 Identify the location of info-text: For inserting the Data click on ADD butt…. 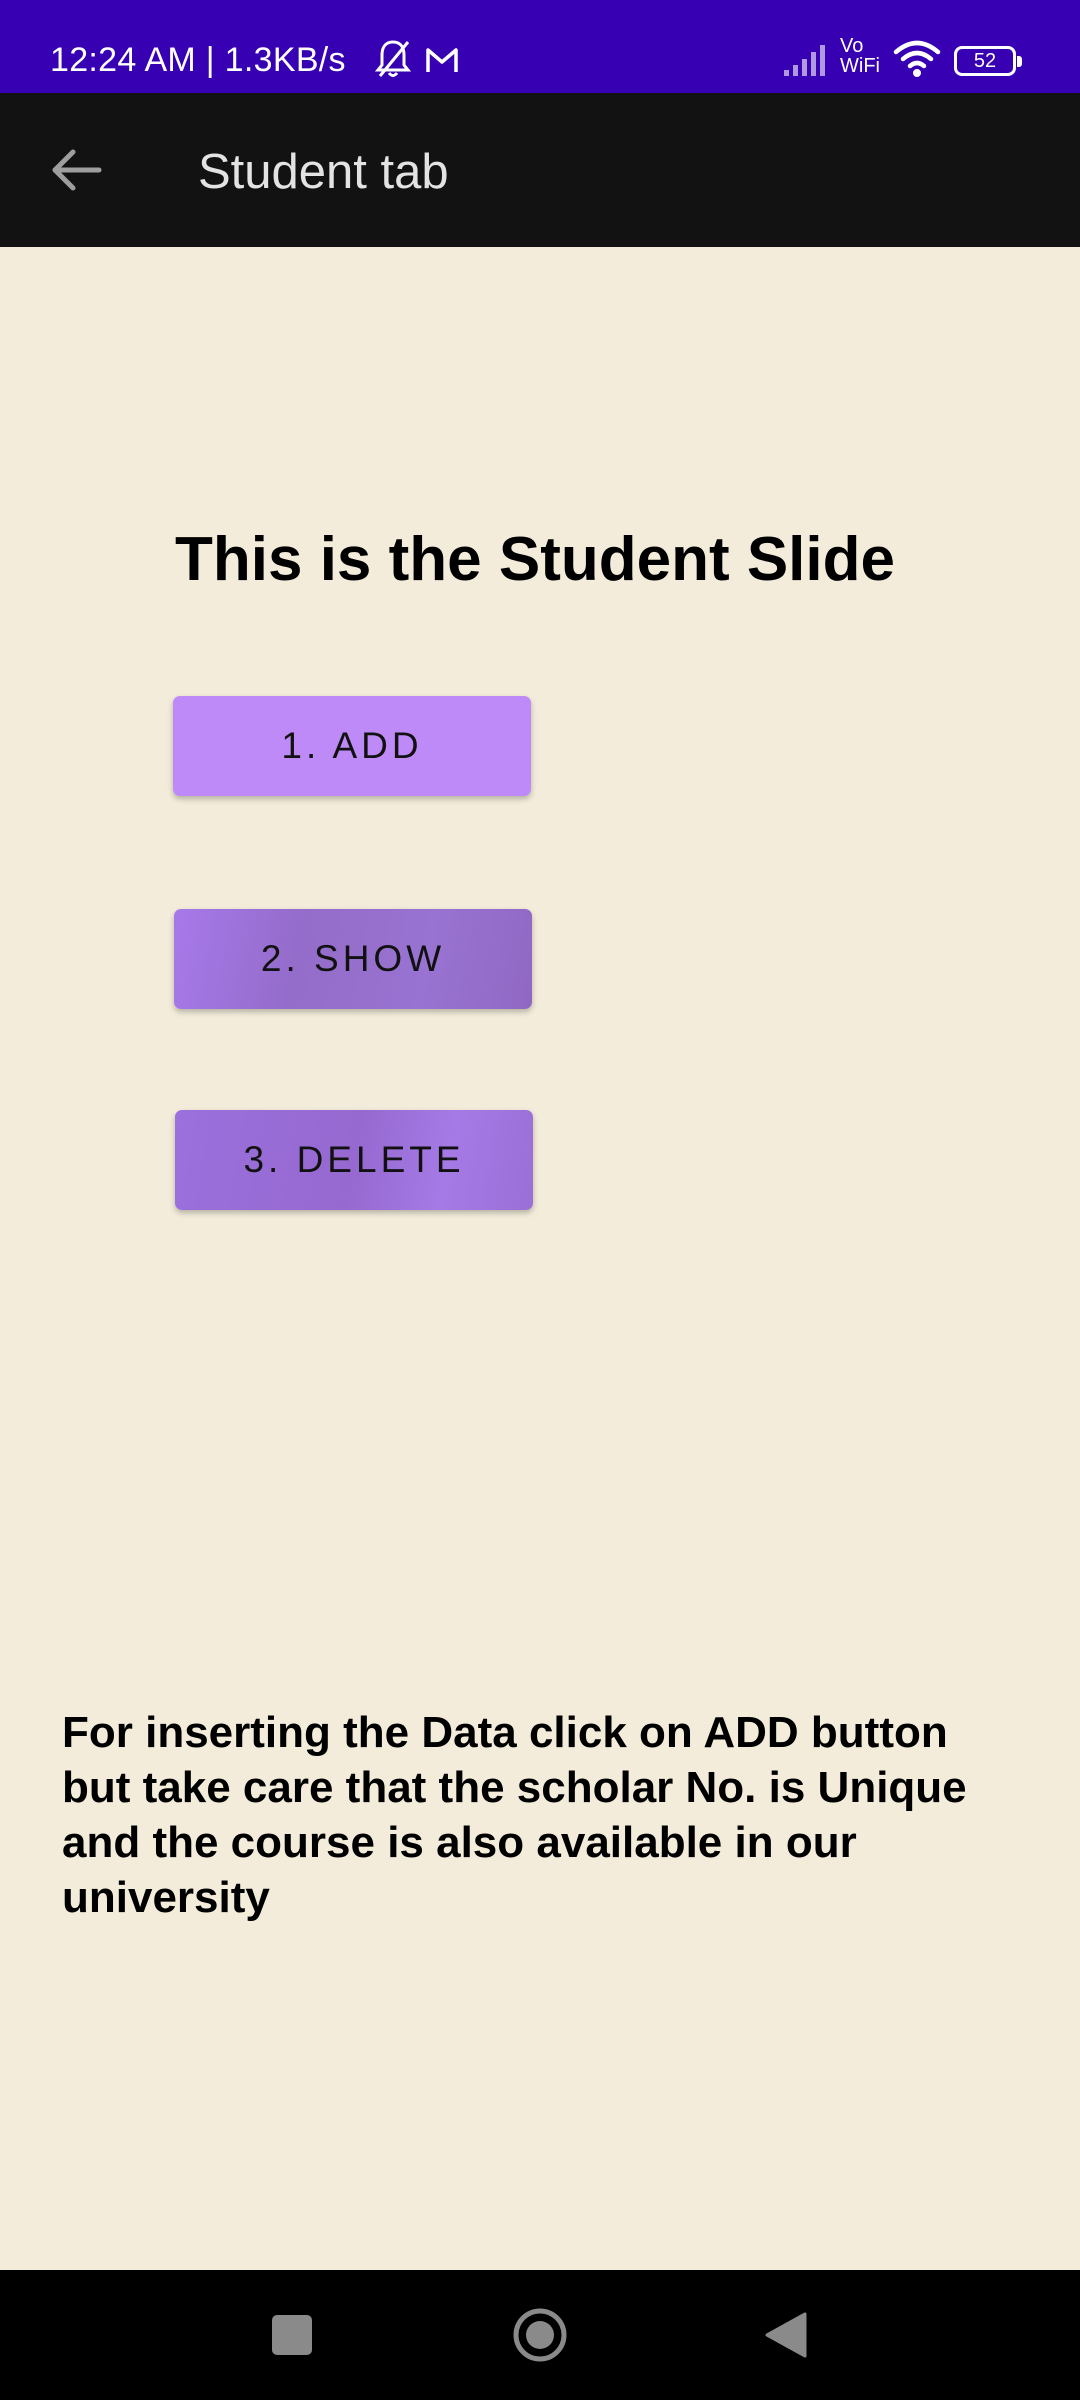
(514, 1815).